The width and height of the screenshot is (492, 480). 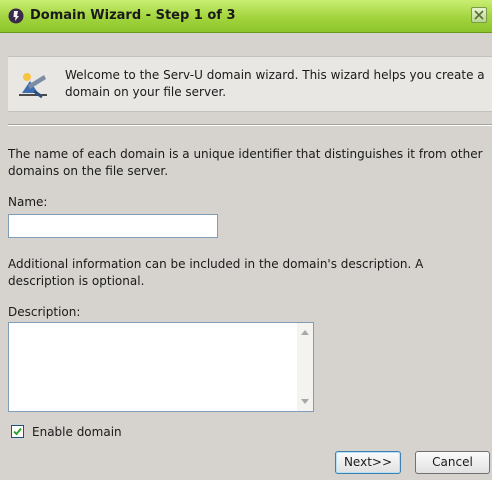 I want to click on description-field, so click(x=161, y=367).